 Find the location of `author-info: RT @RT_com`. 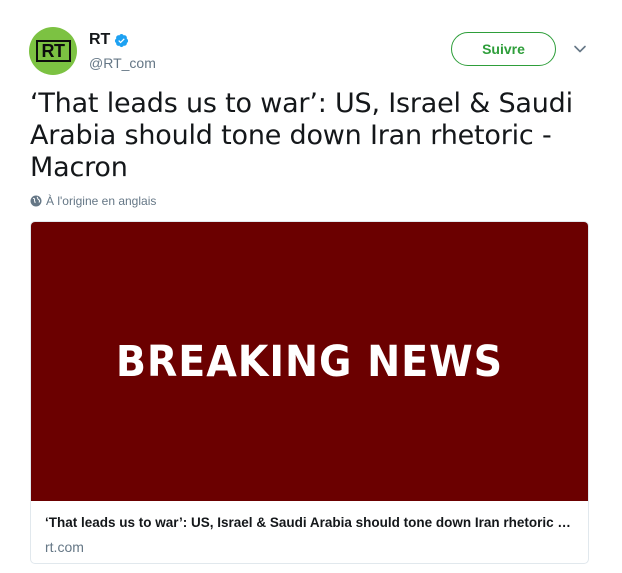

author-info: RT @RT_com is located at coordinates (122, 50).